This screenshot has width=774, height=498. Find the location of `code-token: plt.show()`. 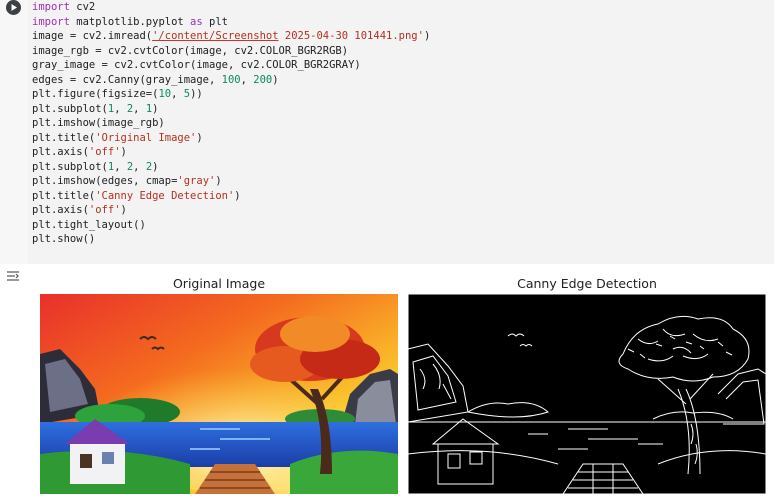

code-token: plt.show() is located at coordinates (64, 239).